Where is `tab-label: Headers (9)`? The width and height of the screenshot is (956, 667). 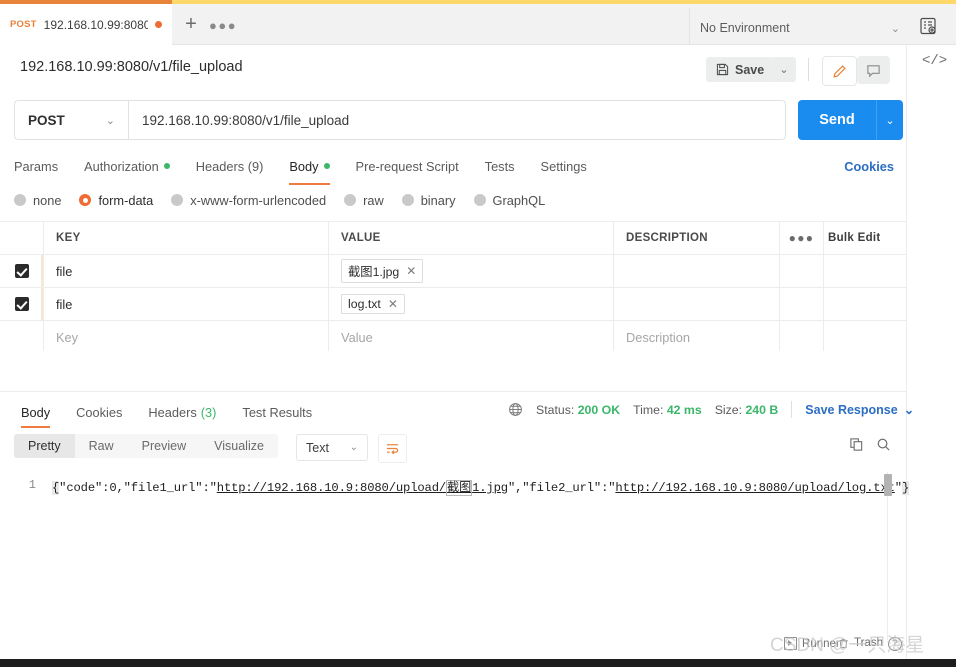
tab-label: Headers (9) is located at coordinates (229, 166).